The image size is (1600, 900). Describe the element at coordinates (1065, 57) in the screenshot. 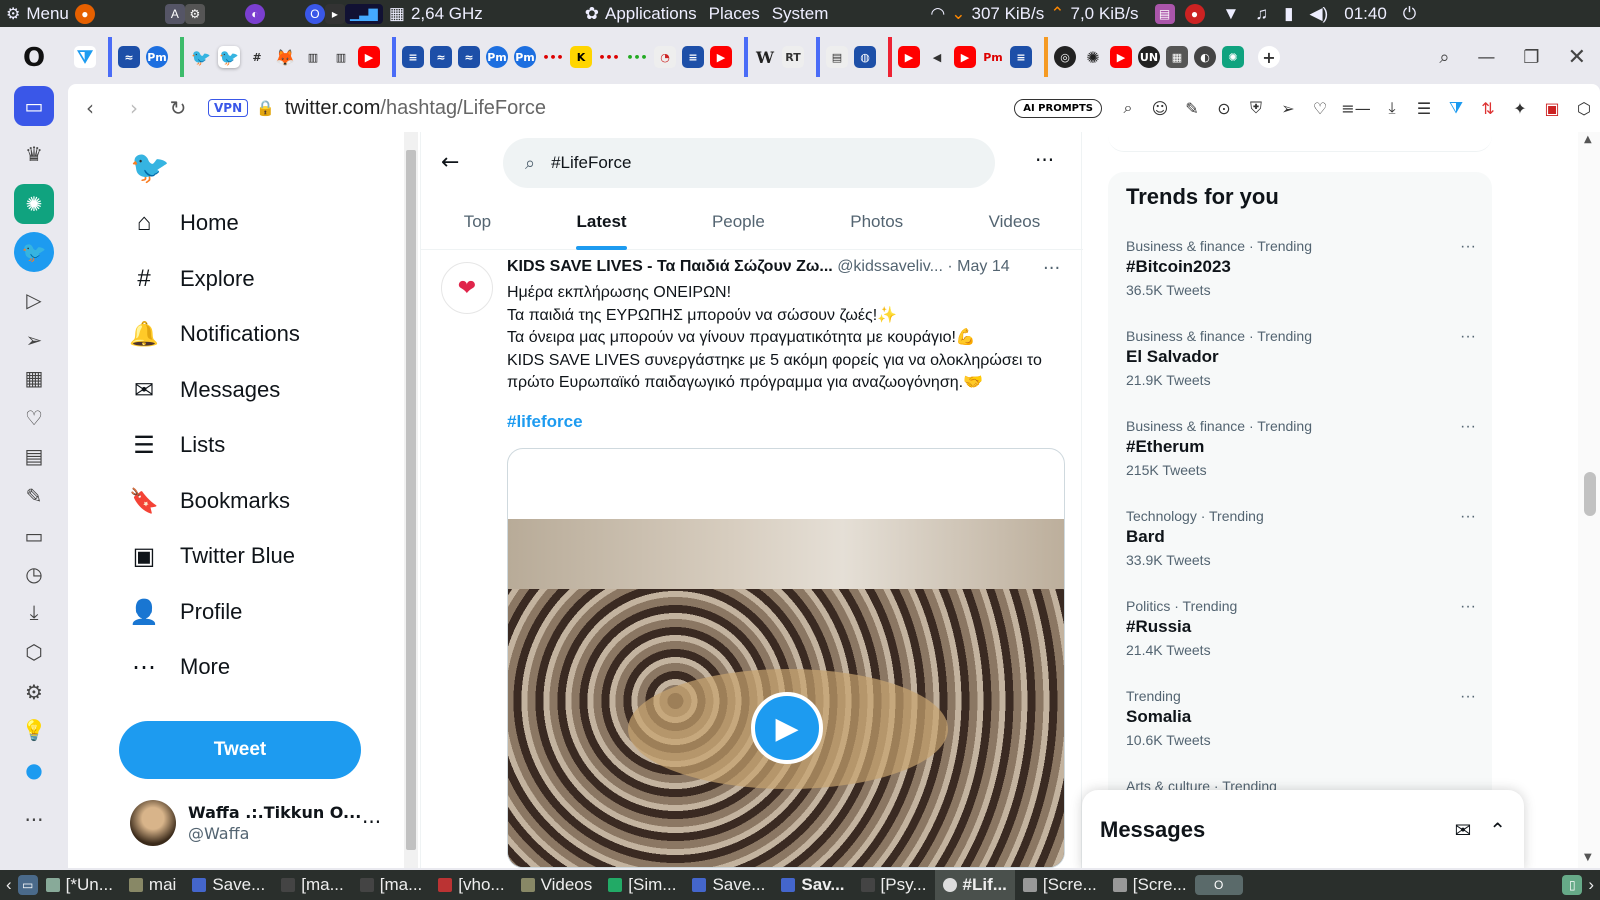

I see `app-favicon: ◎` at that location.